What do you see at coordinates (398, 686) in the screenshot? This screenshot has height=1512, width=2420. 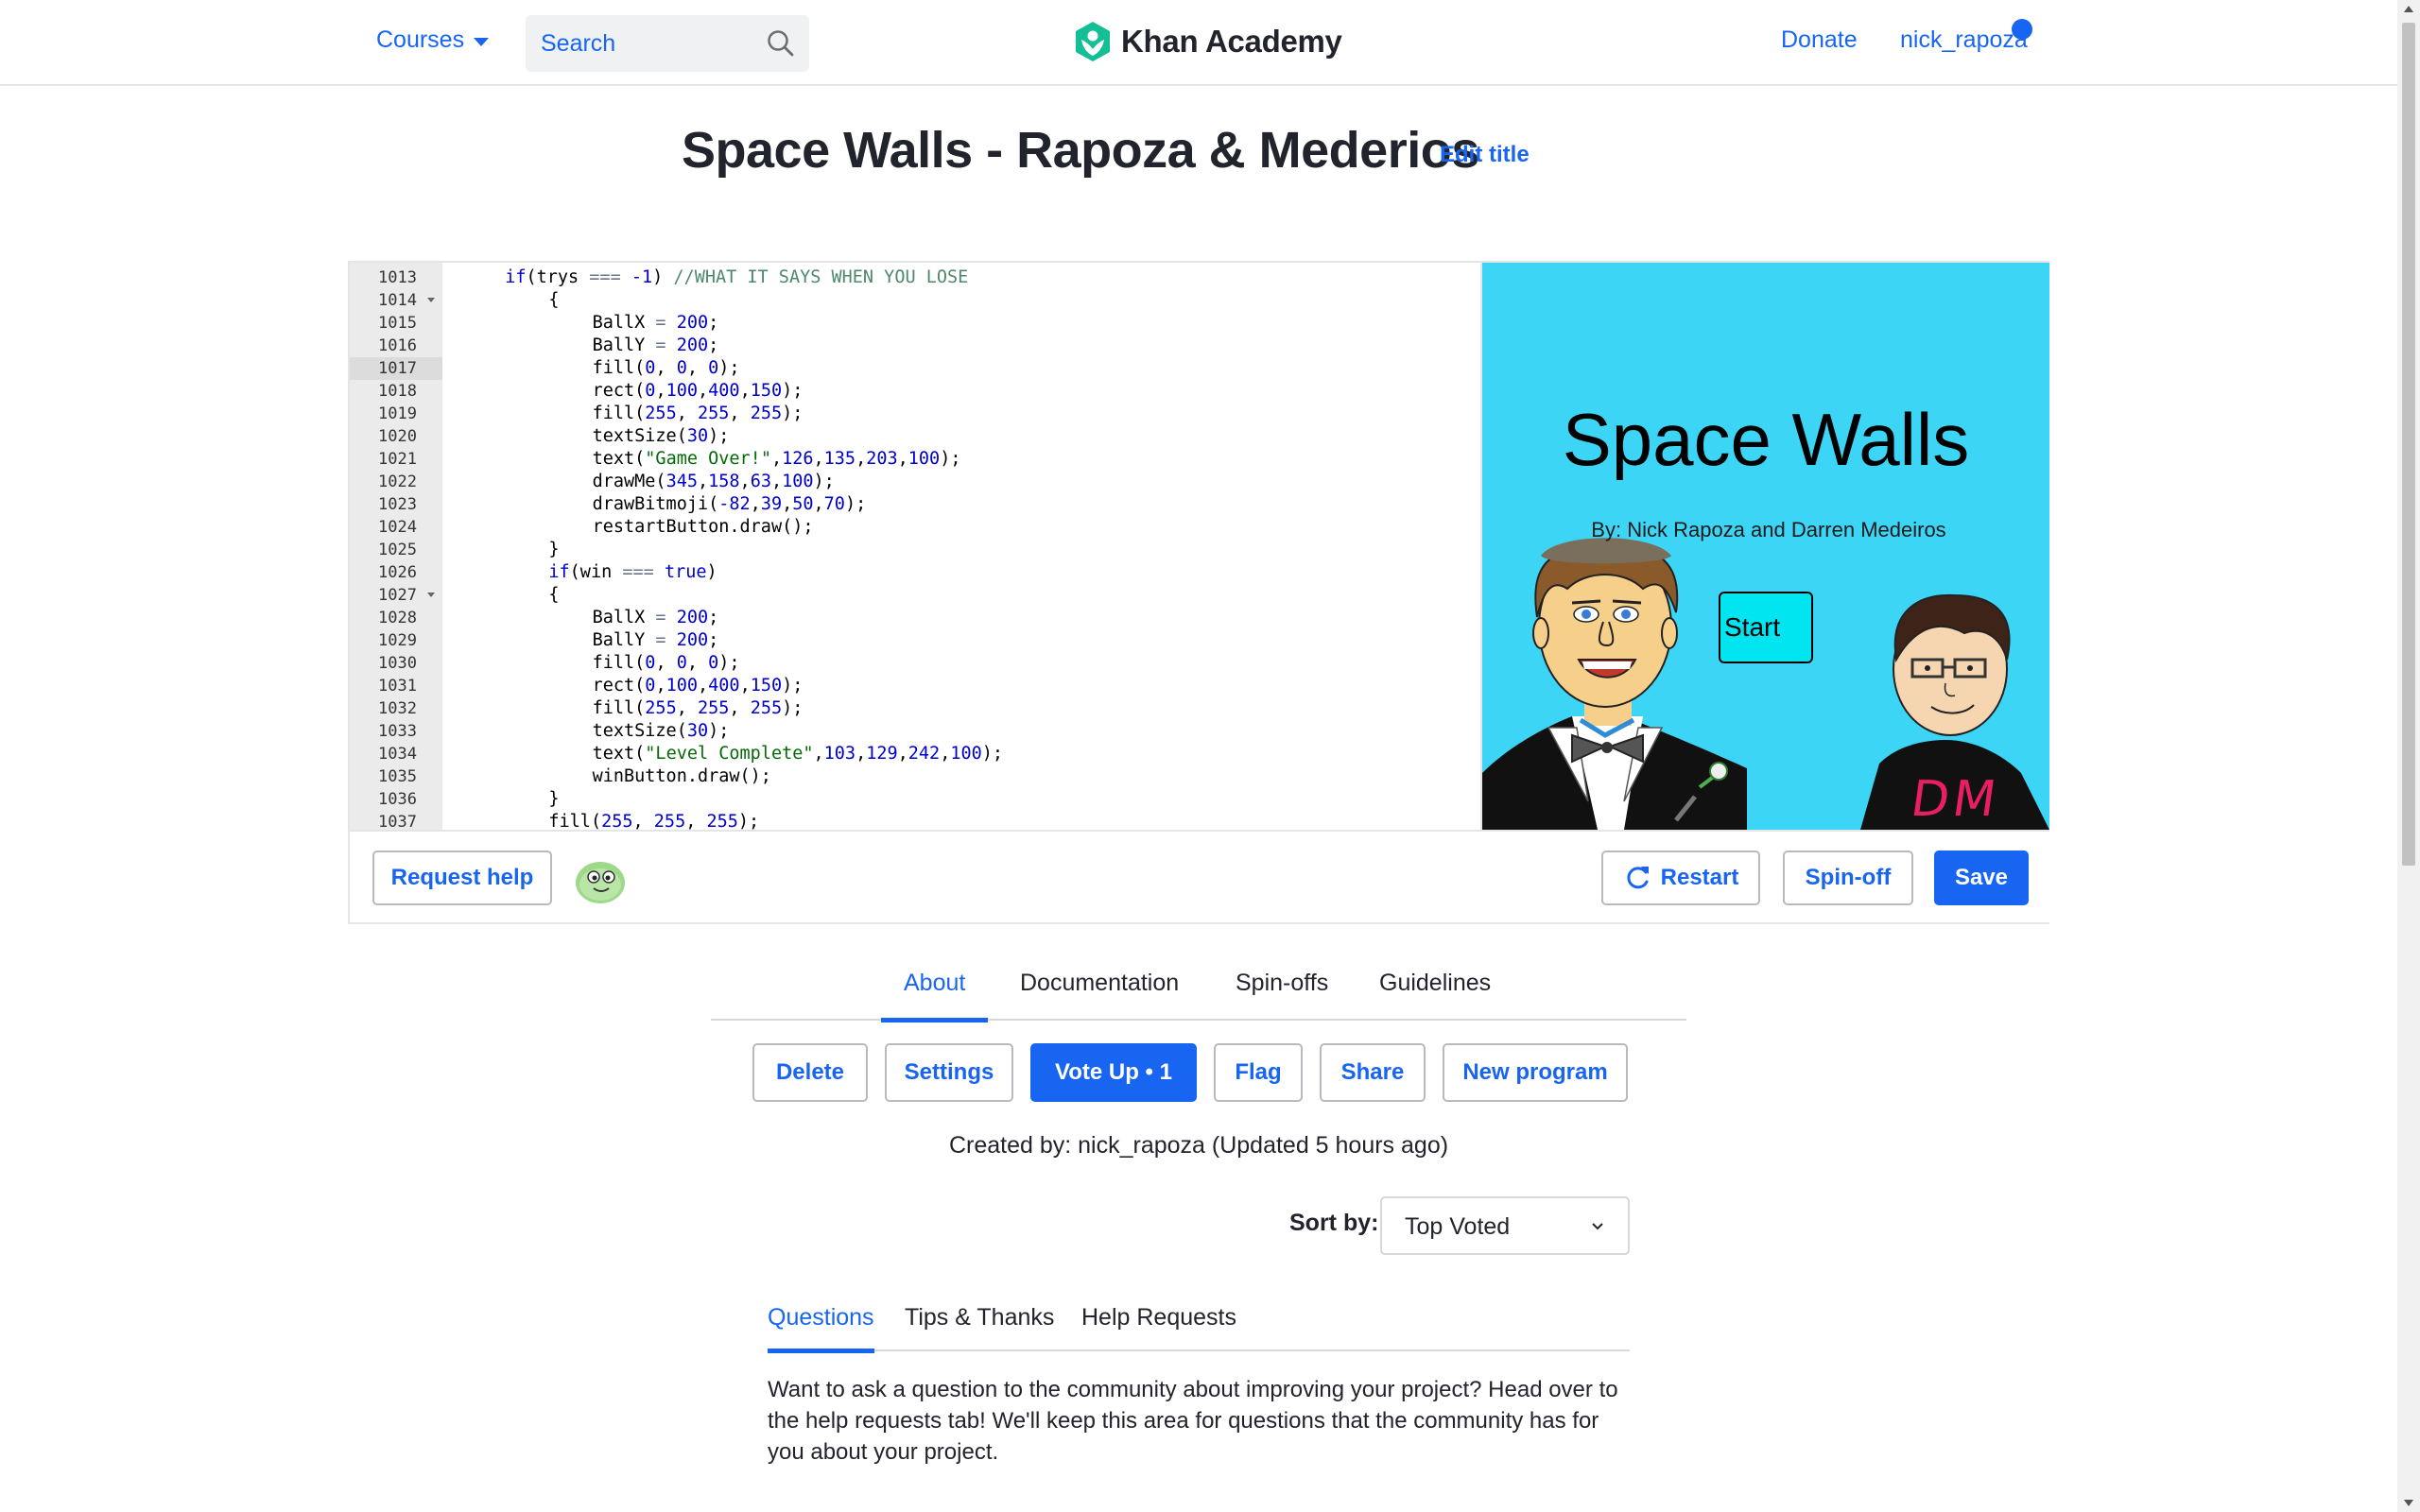 I see `line-number: 1031` at bounding box center [398, 686].